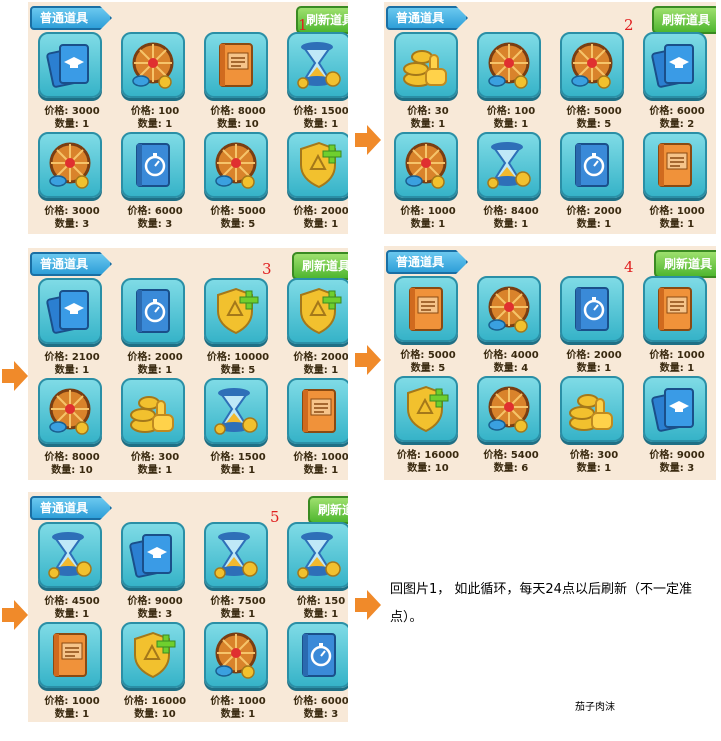  Describe the element at coordinates (72, 470) in the screenshot. I see `item-quantity: 数量: 10` at that location.